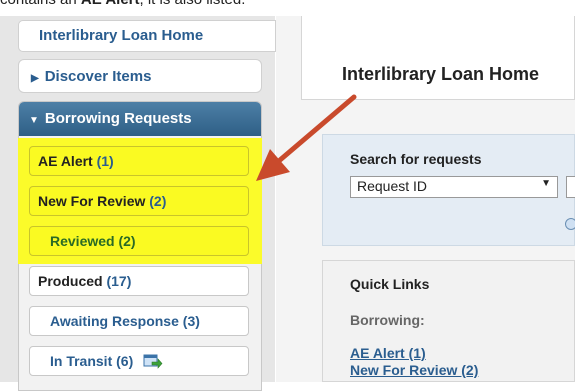  Describe the element at coordinates (34, 120) in the screenshot. I see `triangle-down-icon: ▼` at that location.